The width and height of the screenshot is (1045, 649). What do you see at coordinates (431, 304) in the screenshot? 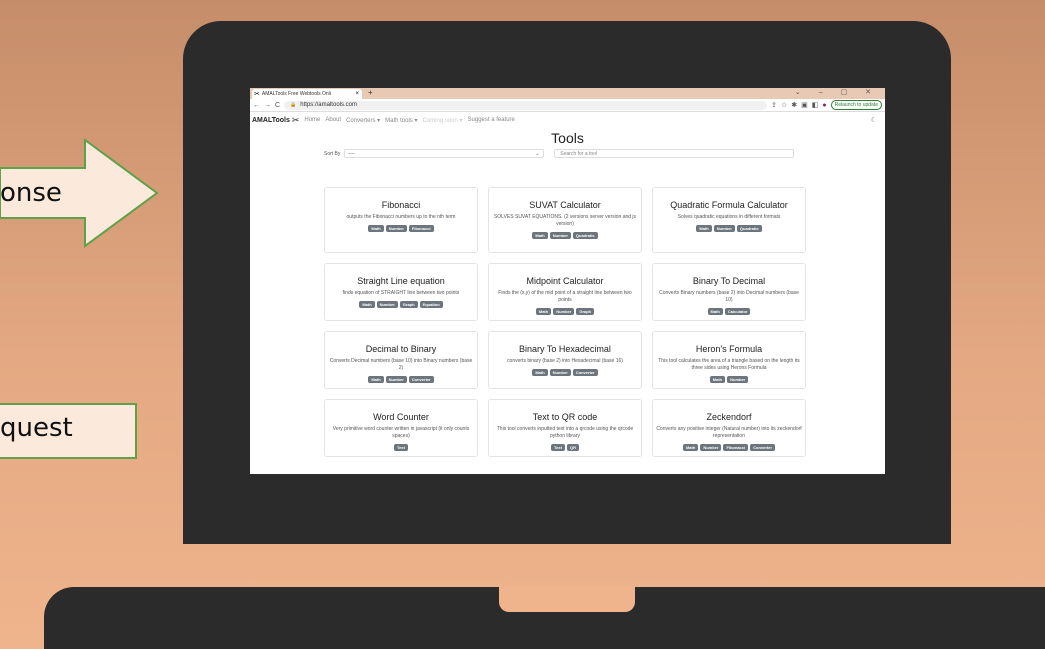
I see `tag-badge: Equation` at bounding box center [431, 304].